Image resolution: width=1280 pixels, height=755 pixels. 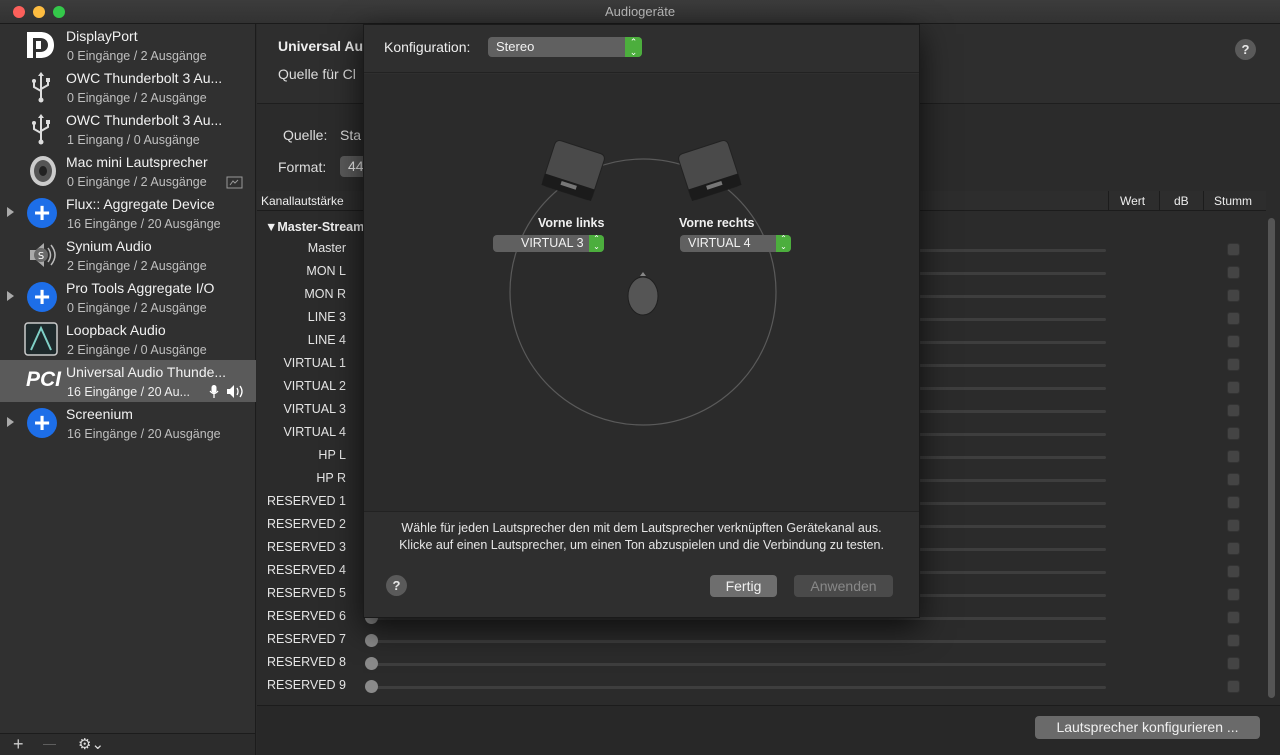 What do you see at coordinates (321, 46) in the screenshot?
I see `device-title: Universal Au` at bounding box center [321, 46].